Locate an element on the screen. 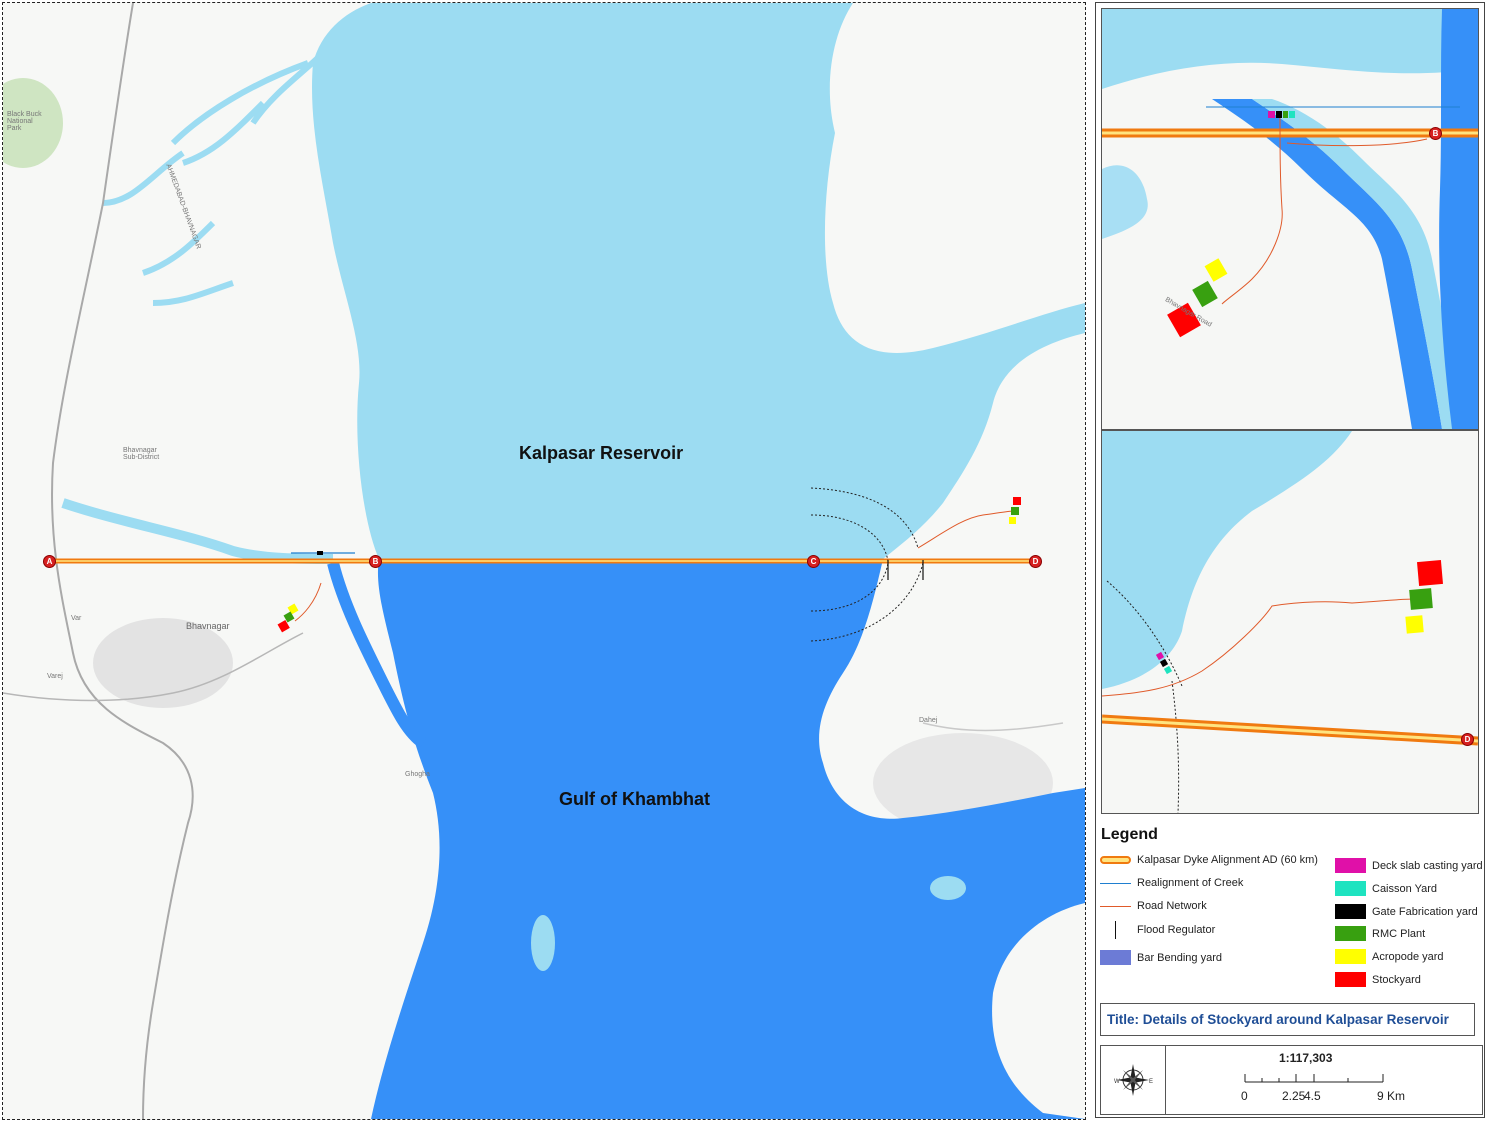  deck-slab-swatch is located at coordinates (1350, 865).